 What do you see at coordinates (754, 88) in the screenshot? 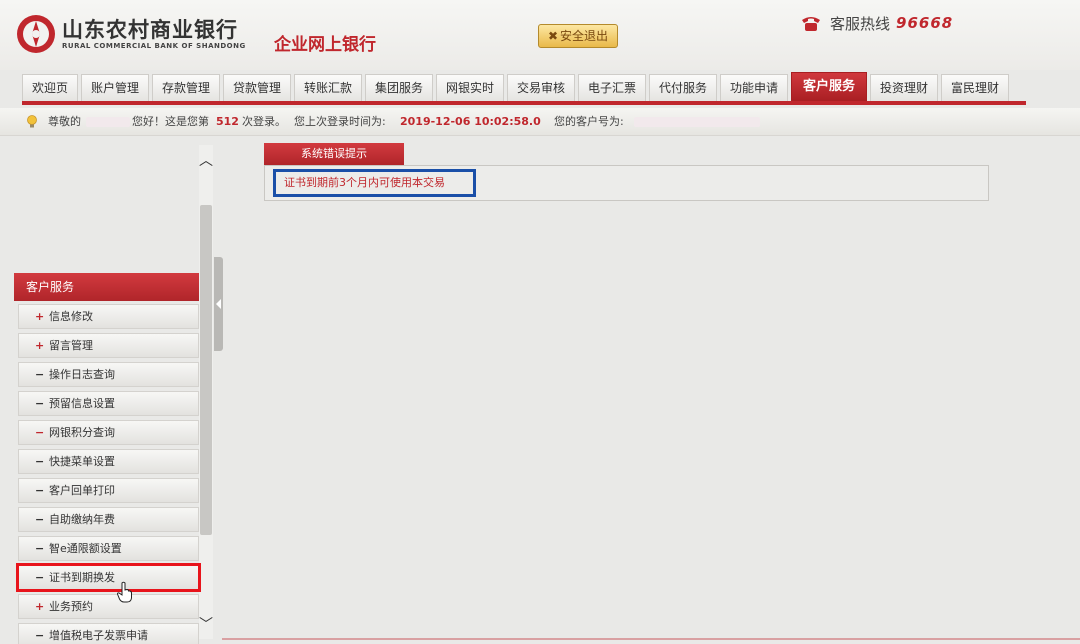
I see `tab-function-apply: 功能申请` at bounding box center [754, 88].